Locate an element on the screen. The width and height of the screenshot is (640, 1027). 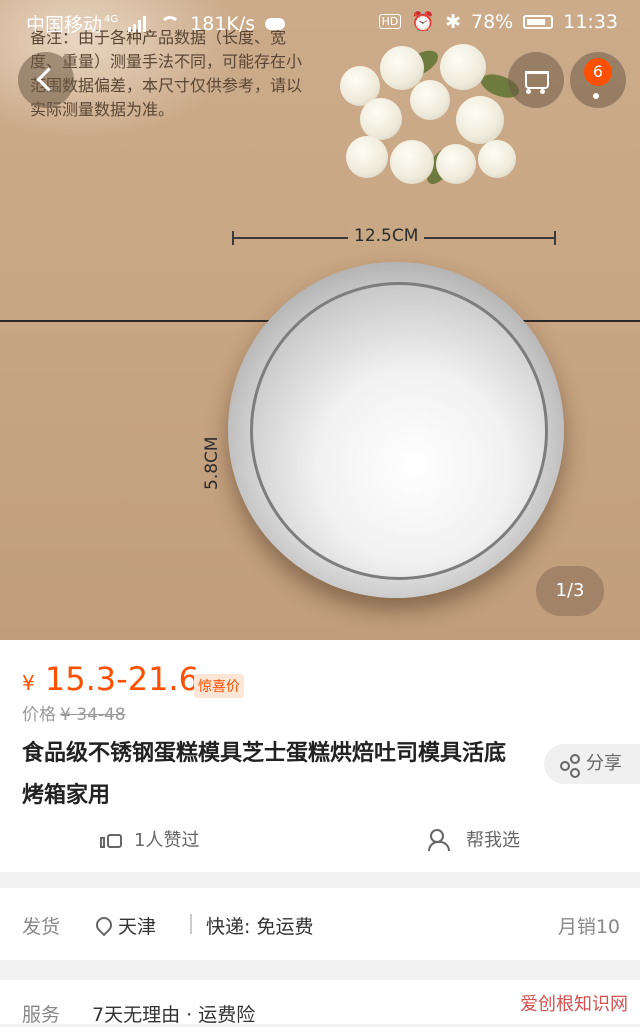
share-label: 分享 is located at coordinates (604, 763).